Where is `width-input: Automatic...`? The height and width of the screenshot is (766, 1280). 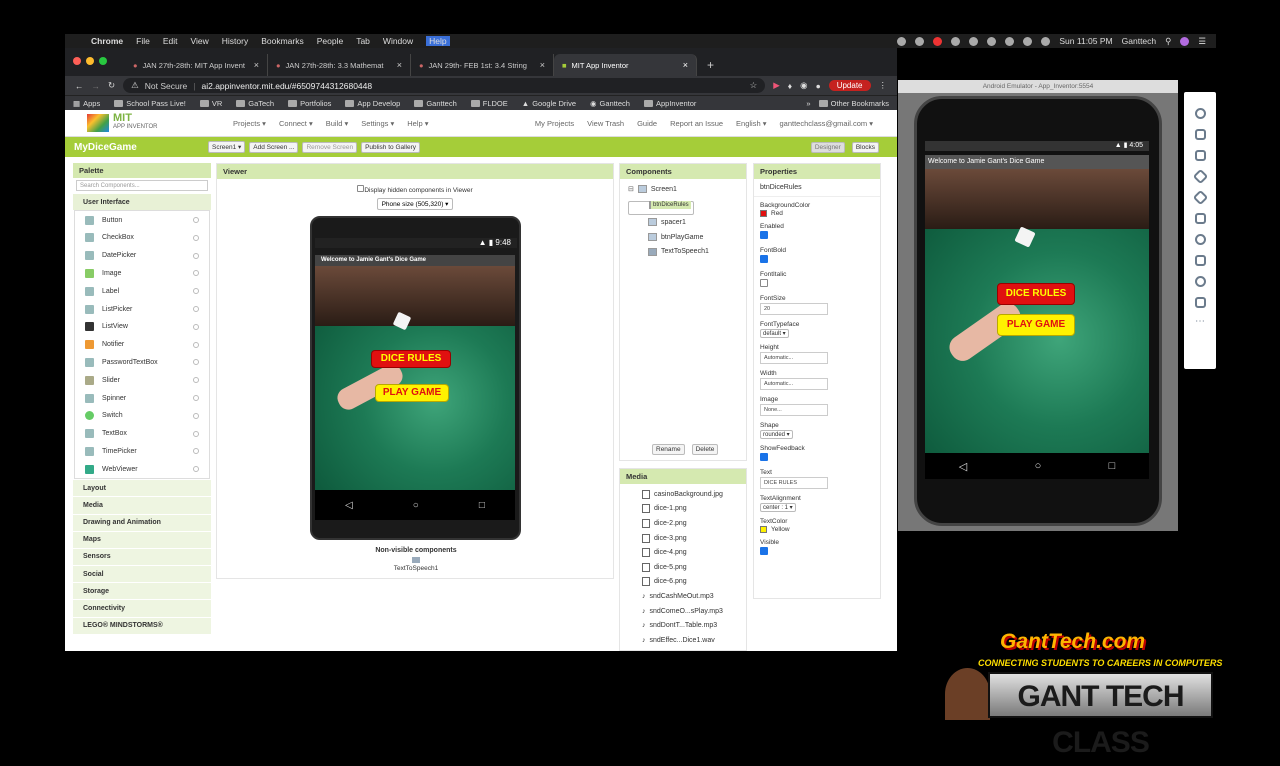 width-input: Automatic... is located at coordinates (794, 384).